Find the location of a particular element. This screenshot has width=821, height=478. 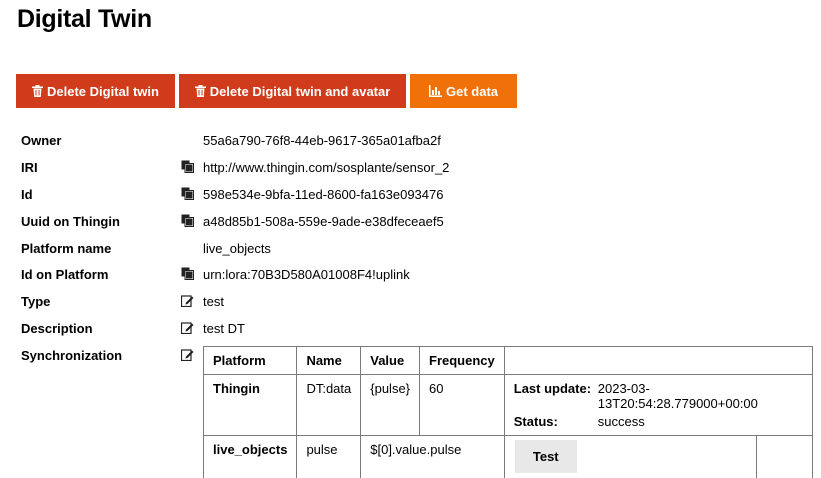

table-row: live_objects pulse $[0].value.pulse Test is located at coordinates (507, 456).